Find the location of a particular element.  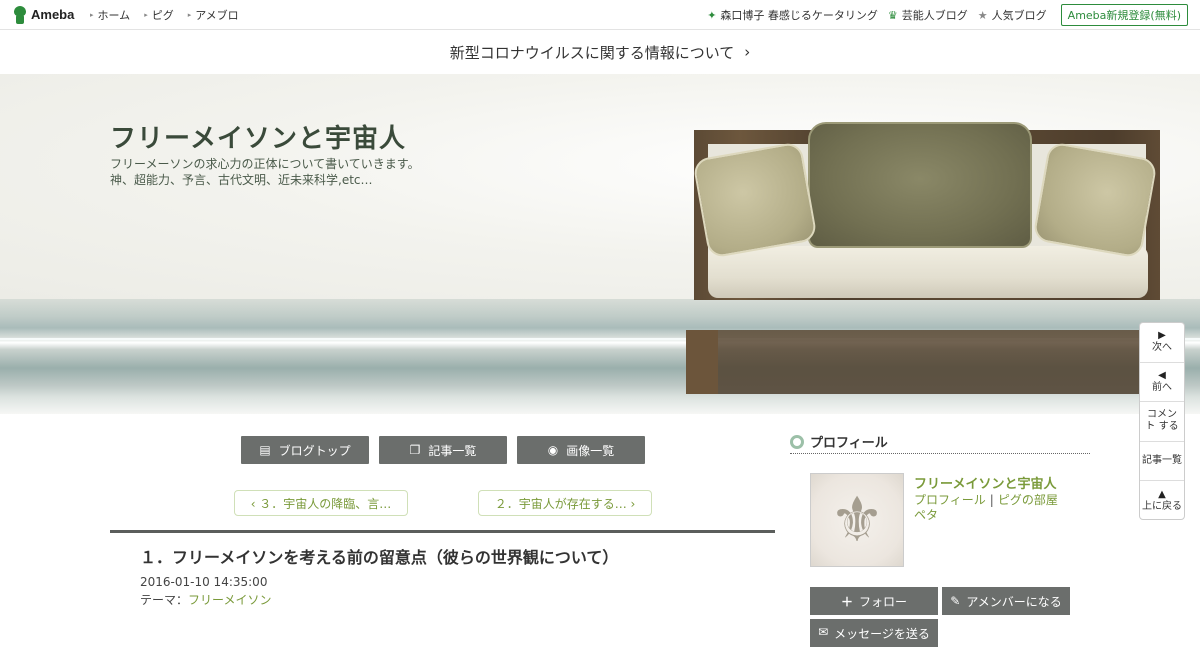

prev-entry-button: ◀ 前へ is located at coordinates (1162, 383).